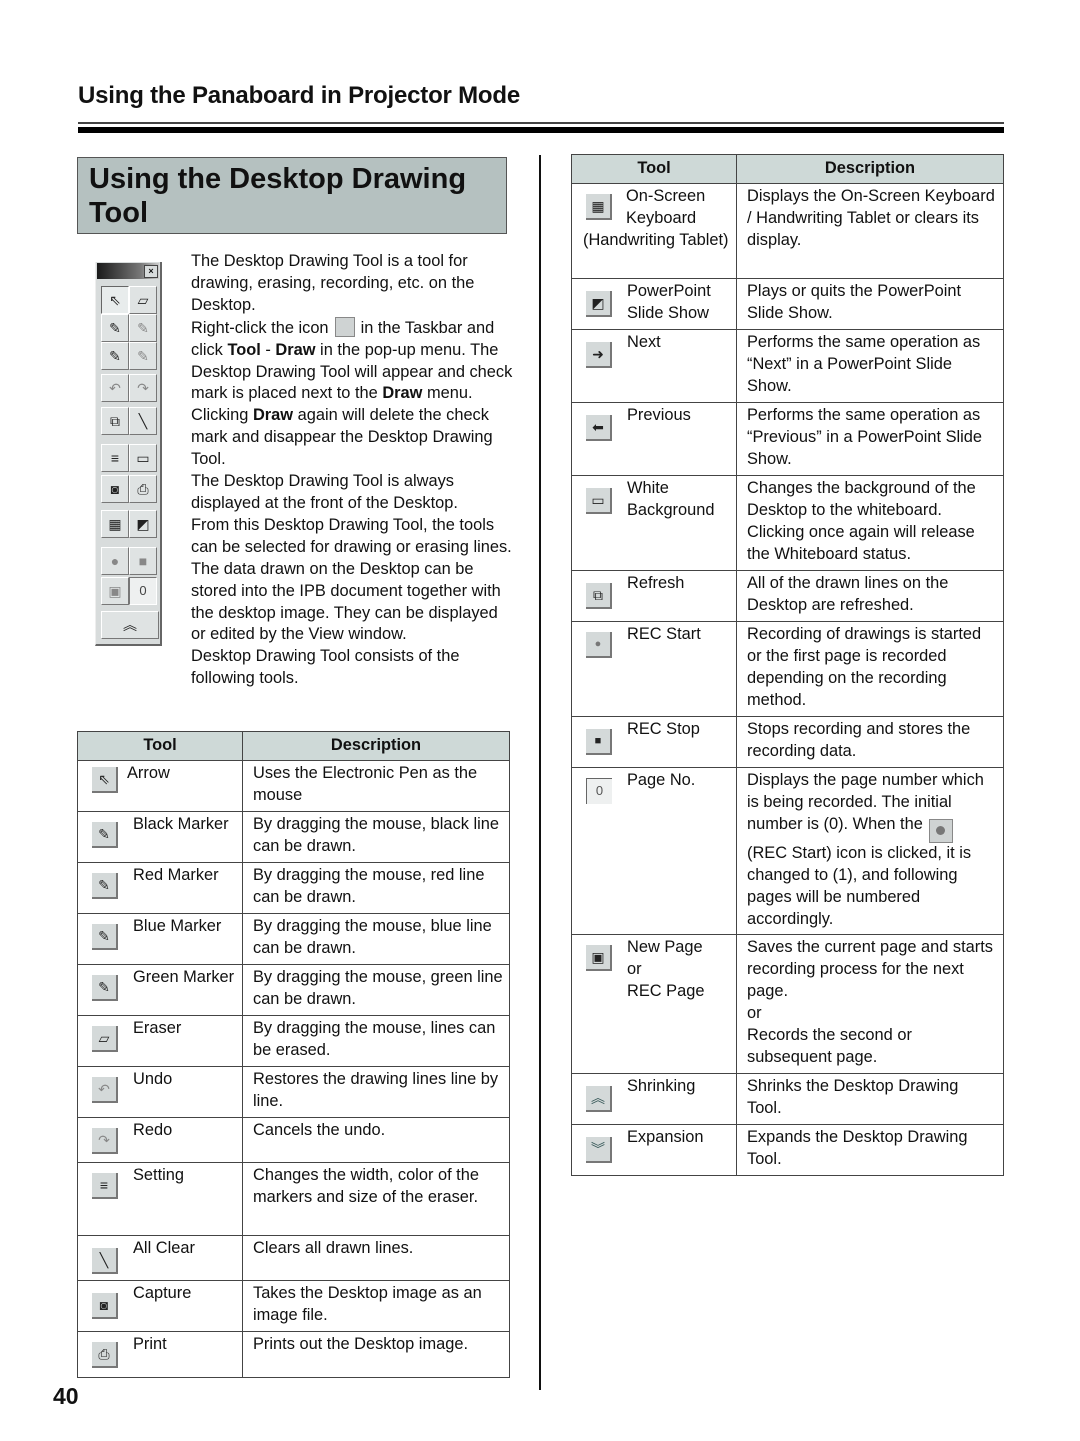  I want to click on setting-icon: ≡, so click(115, 458).